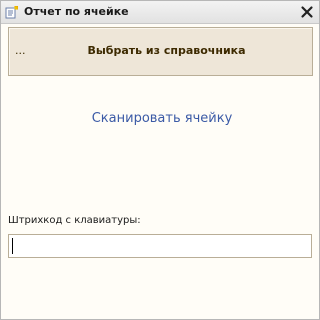  I want to click on select-from-catalog-label: Выбрать из справочника, so click(166, 50).